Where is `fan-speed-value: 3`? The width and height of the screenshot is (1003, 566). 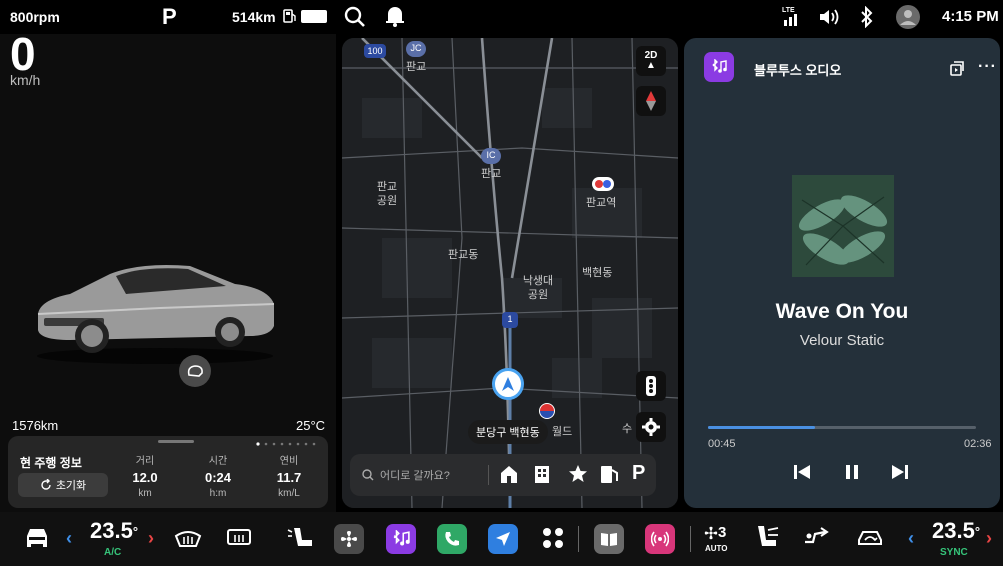
fan-speed-value: 3 is located at coordinates (722, 532).